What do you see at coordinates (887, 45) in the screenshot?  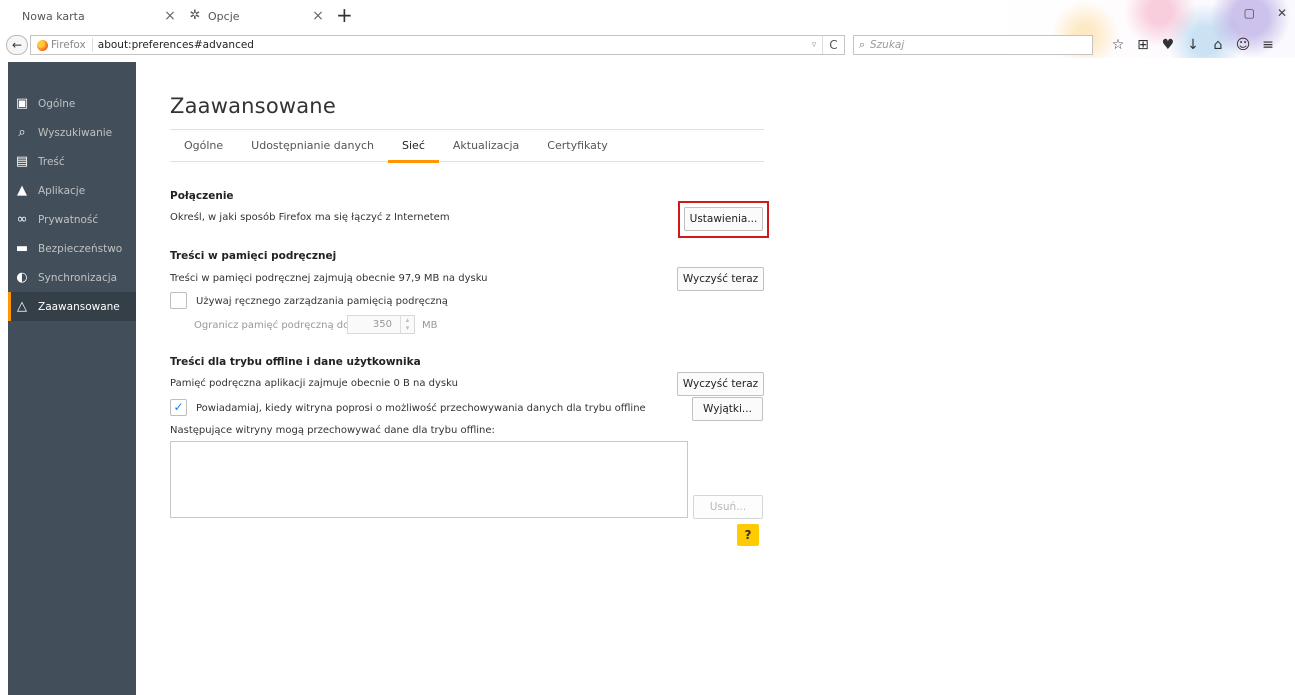 I see `search-placeholder: Szukaj` at bounding box center [887, 45].